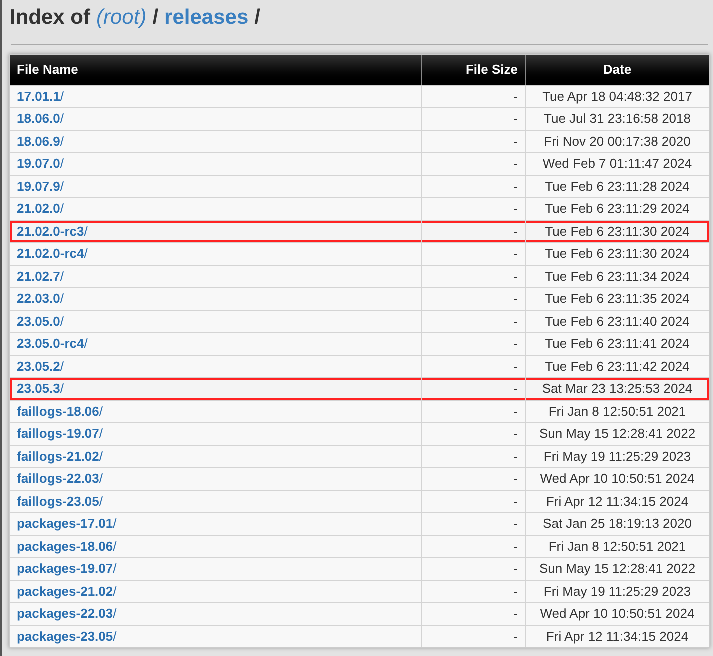 This screenshot has height=656, width=713. I want to click on folder-link: faillogs-18.06/, so click(60, 411).